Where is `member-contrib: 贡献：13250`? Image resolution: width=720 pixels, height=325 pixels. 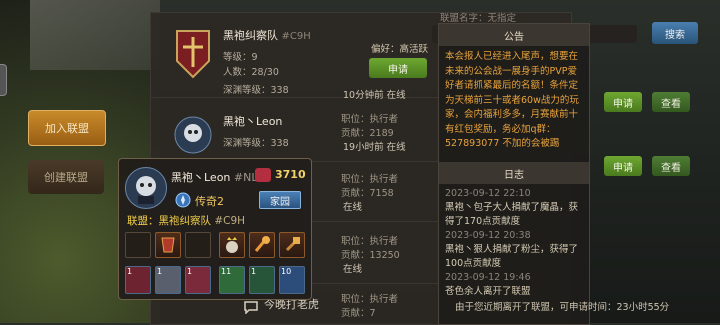
member-contrib: 贡献：13250 is located at coordinates (370, 255).